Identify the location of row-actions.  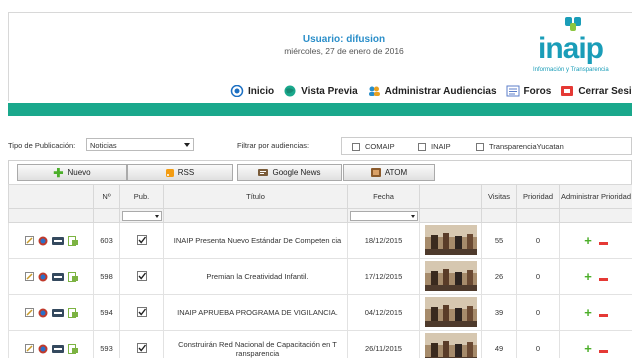
(51, 312).